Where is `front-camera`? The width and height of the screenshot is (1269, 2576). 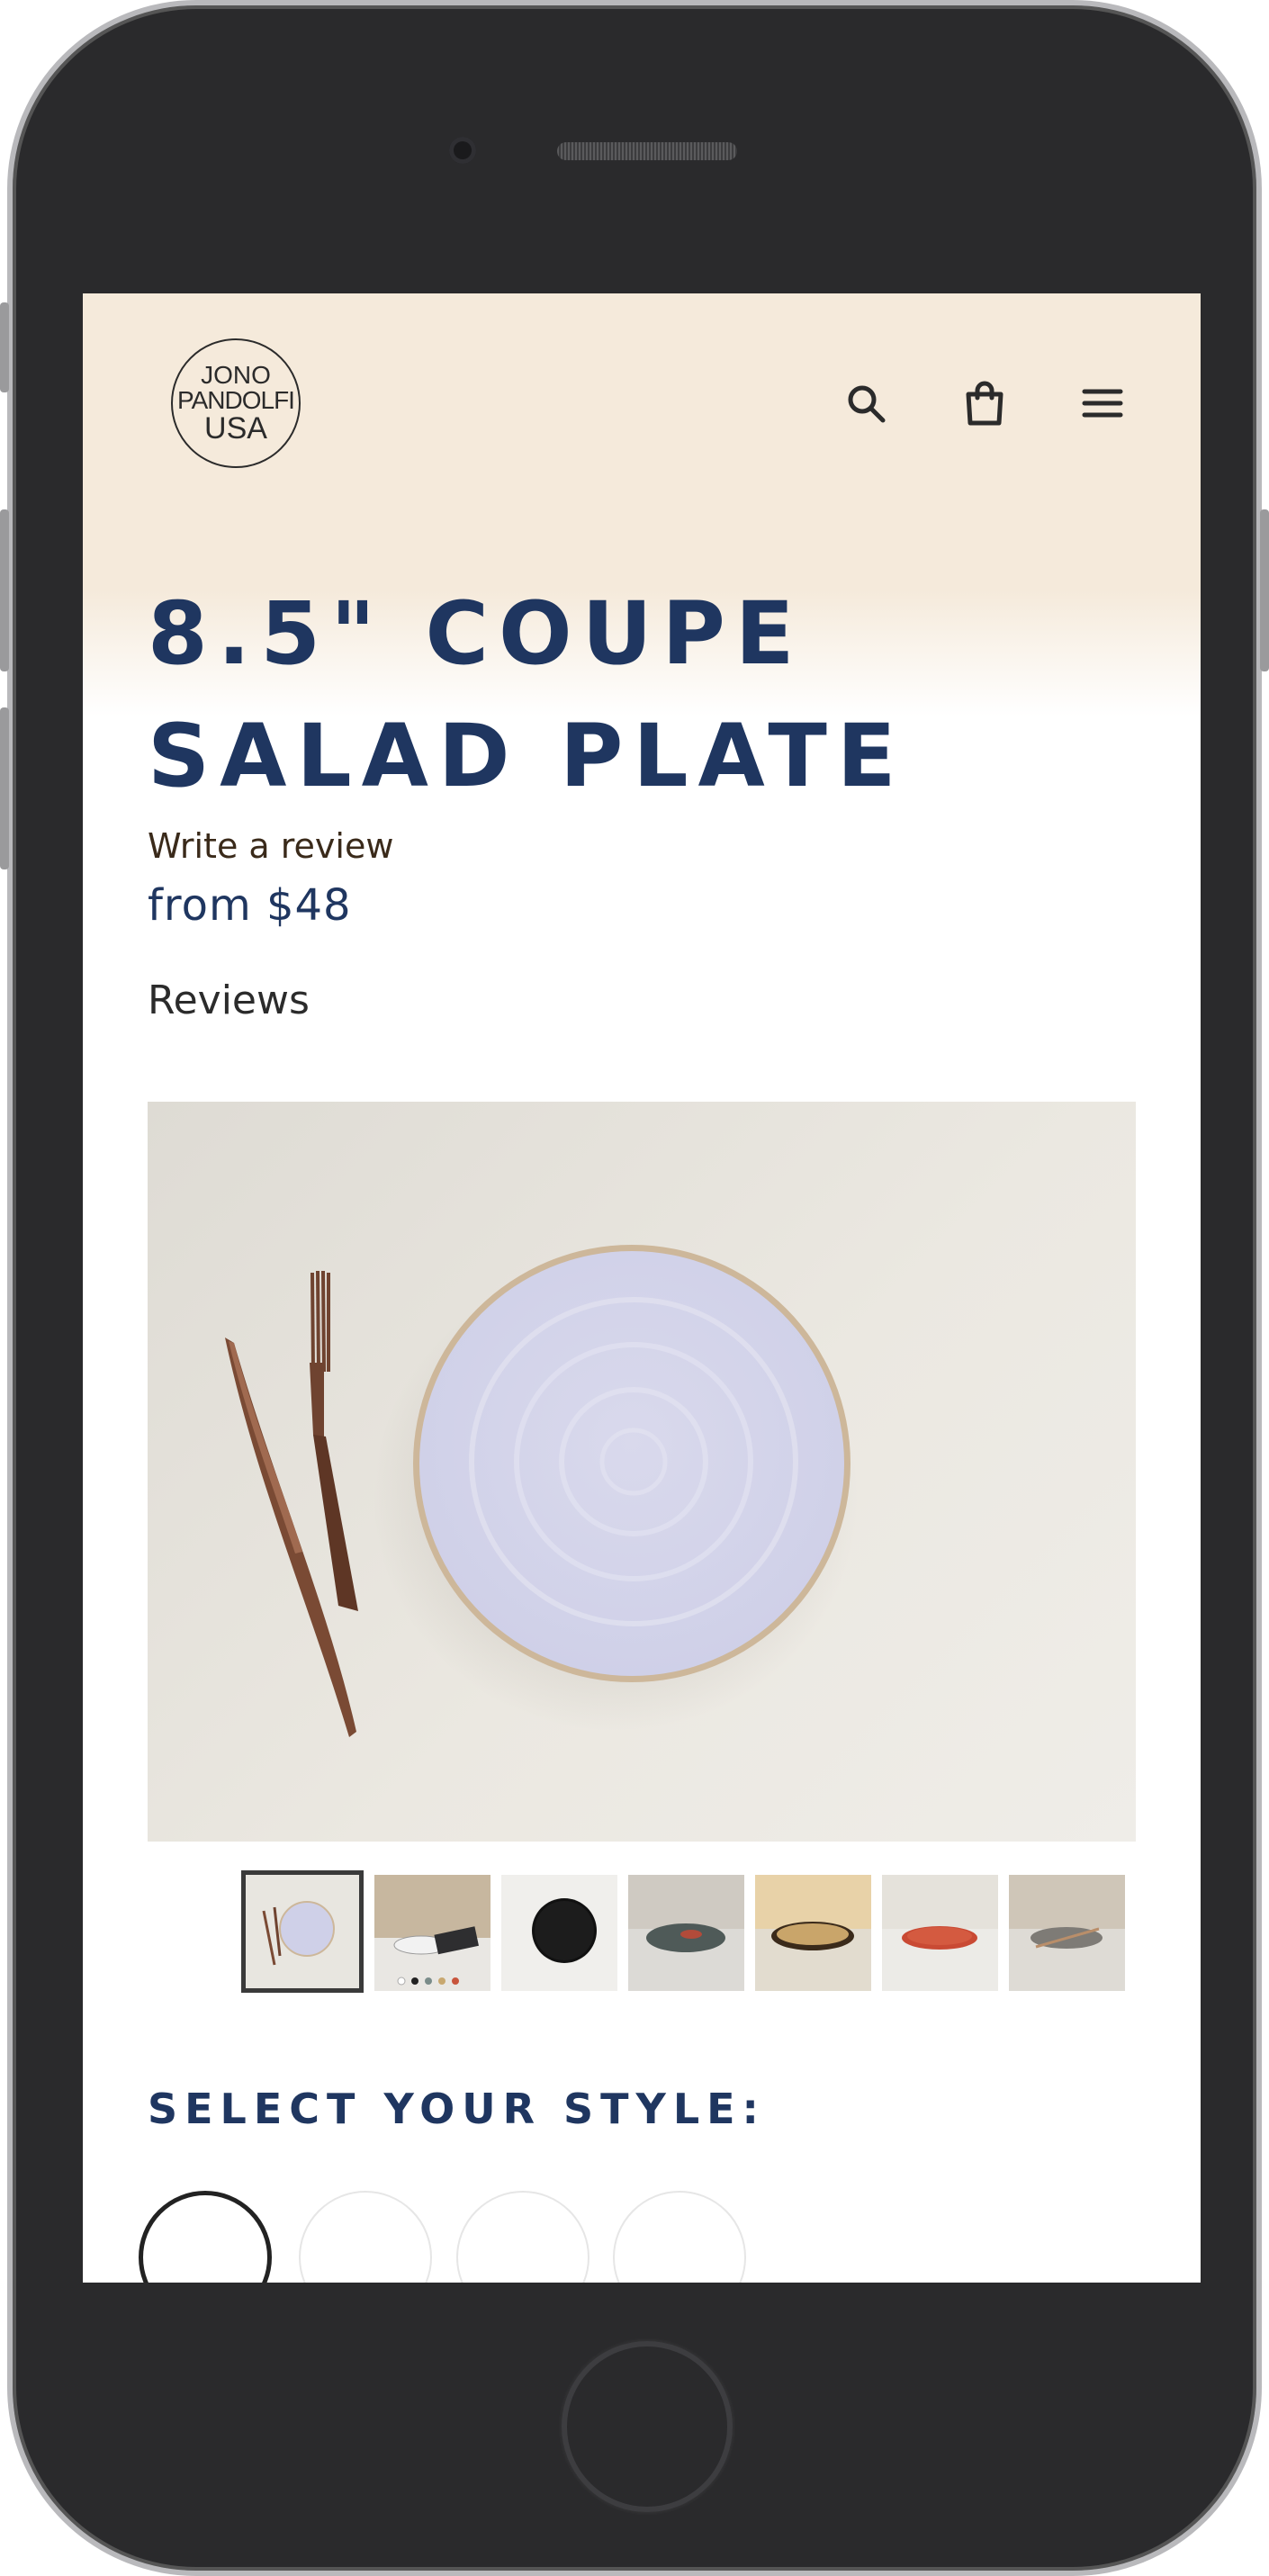
front-camera is located at coordinates (463, 150).